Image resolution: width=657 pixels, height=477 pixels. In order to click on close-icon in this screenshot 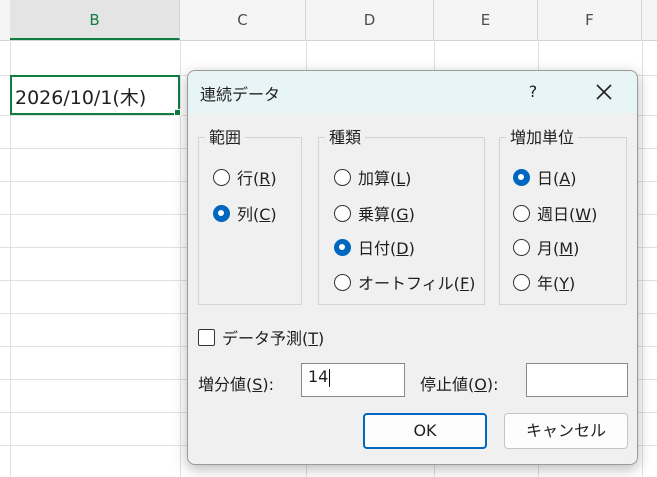, I will do `click(604, 92)`.